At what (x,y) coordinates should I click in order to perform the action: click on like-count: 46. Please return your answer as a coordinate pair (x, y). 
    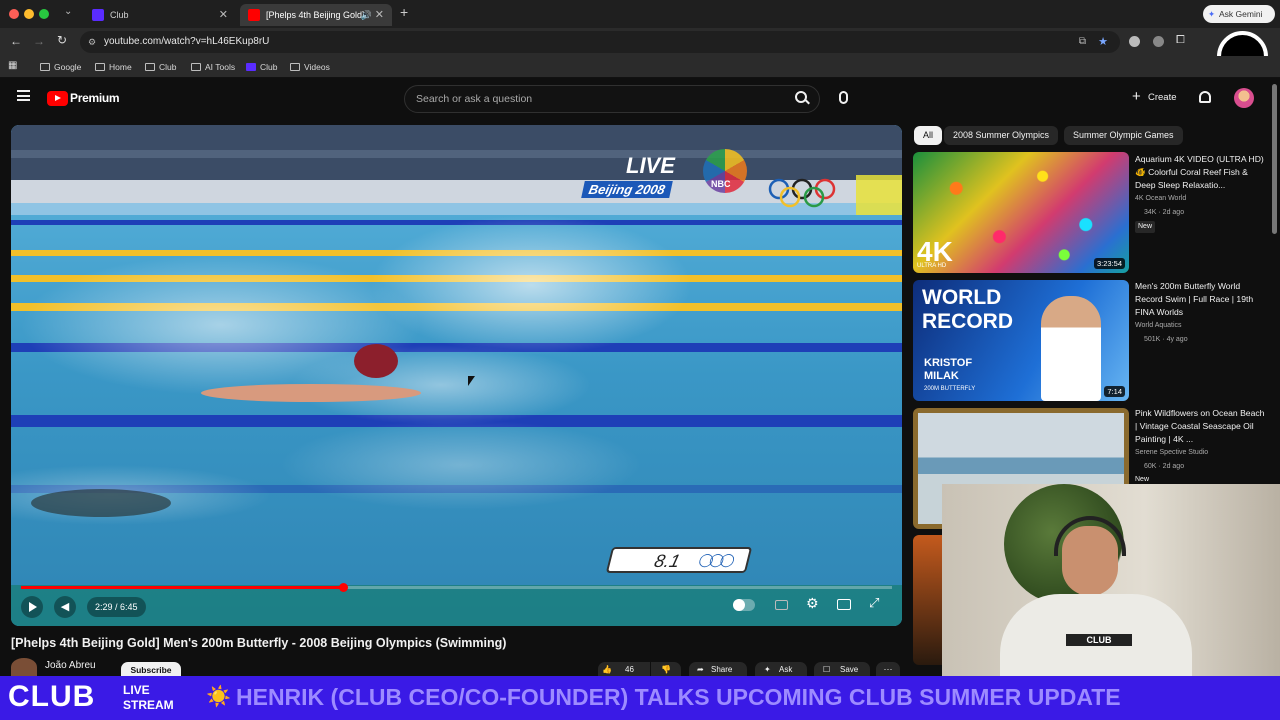
    Looking at the image, I should click on (629, 669).